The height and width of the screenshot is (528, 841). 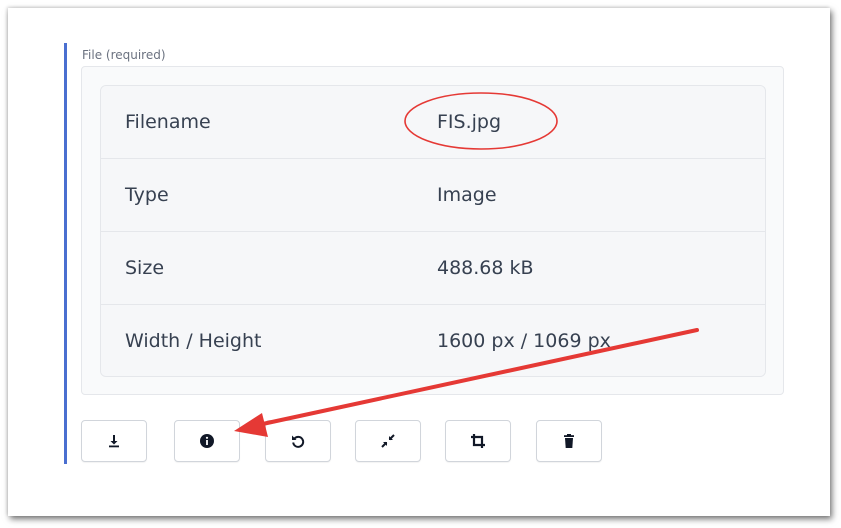 I want to click on filename-value: FIS.jpg, so click(x=469, y=122).